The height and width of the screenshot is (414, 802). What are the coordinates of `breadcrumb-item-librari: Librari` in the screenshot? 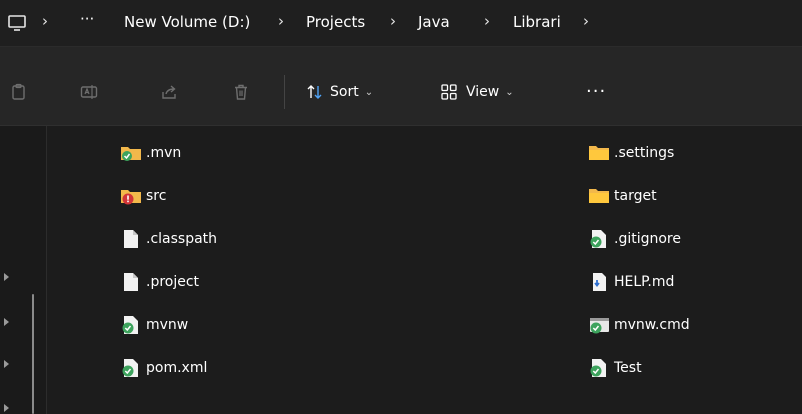 It's located at (537, 22).